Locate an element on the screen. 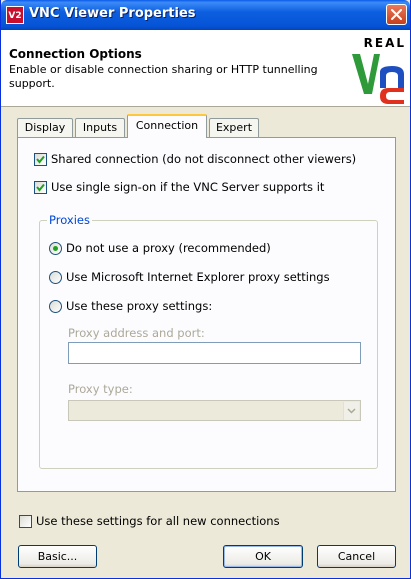 The image size is (411, 579). proxy-address-input is located at coordinates (214, 353).